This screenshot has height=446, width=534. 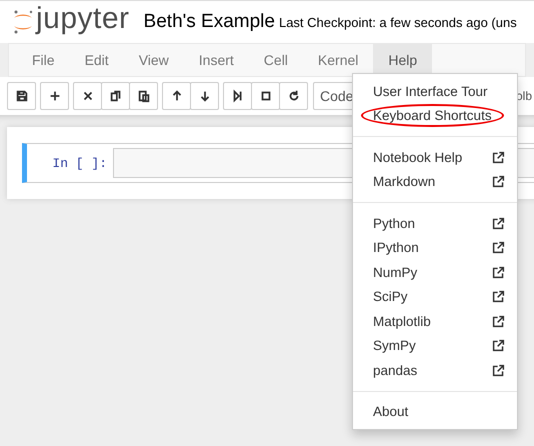 What do you see at coordinates (209, 22) in the screenshot?
I see `notebook-title: Beth's Example` at bounding box center [209, 22].